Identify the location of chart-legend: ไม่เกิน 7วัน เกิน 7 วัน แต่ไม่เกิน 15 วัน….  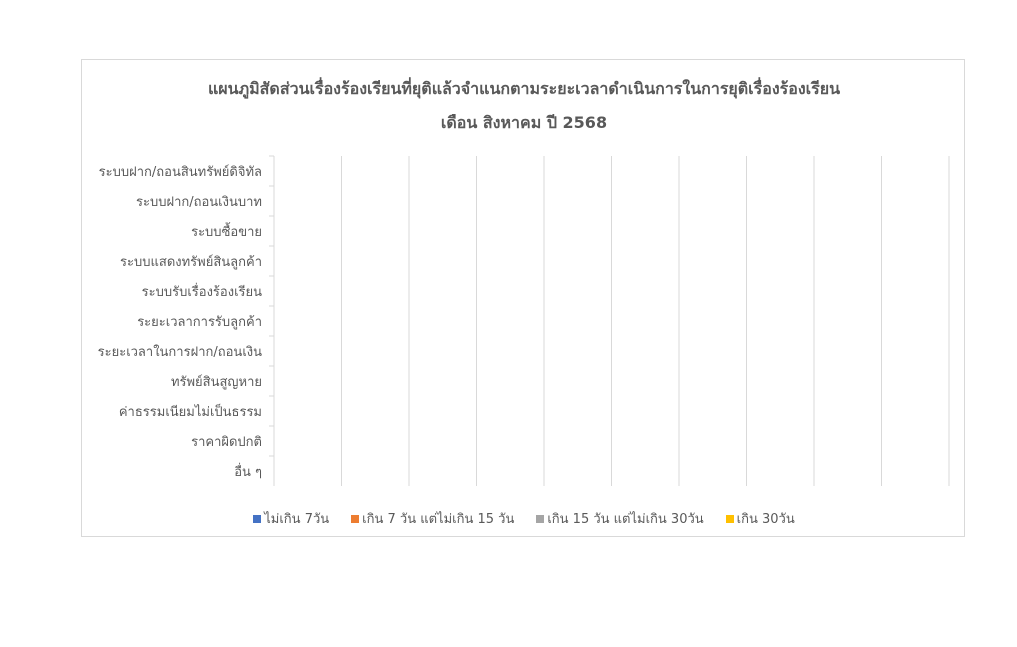
(524, 518).